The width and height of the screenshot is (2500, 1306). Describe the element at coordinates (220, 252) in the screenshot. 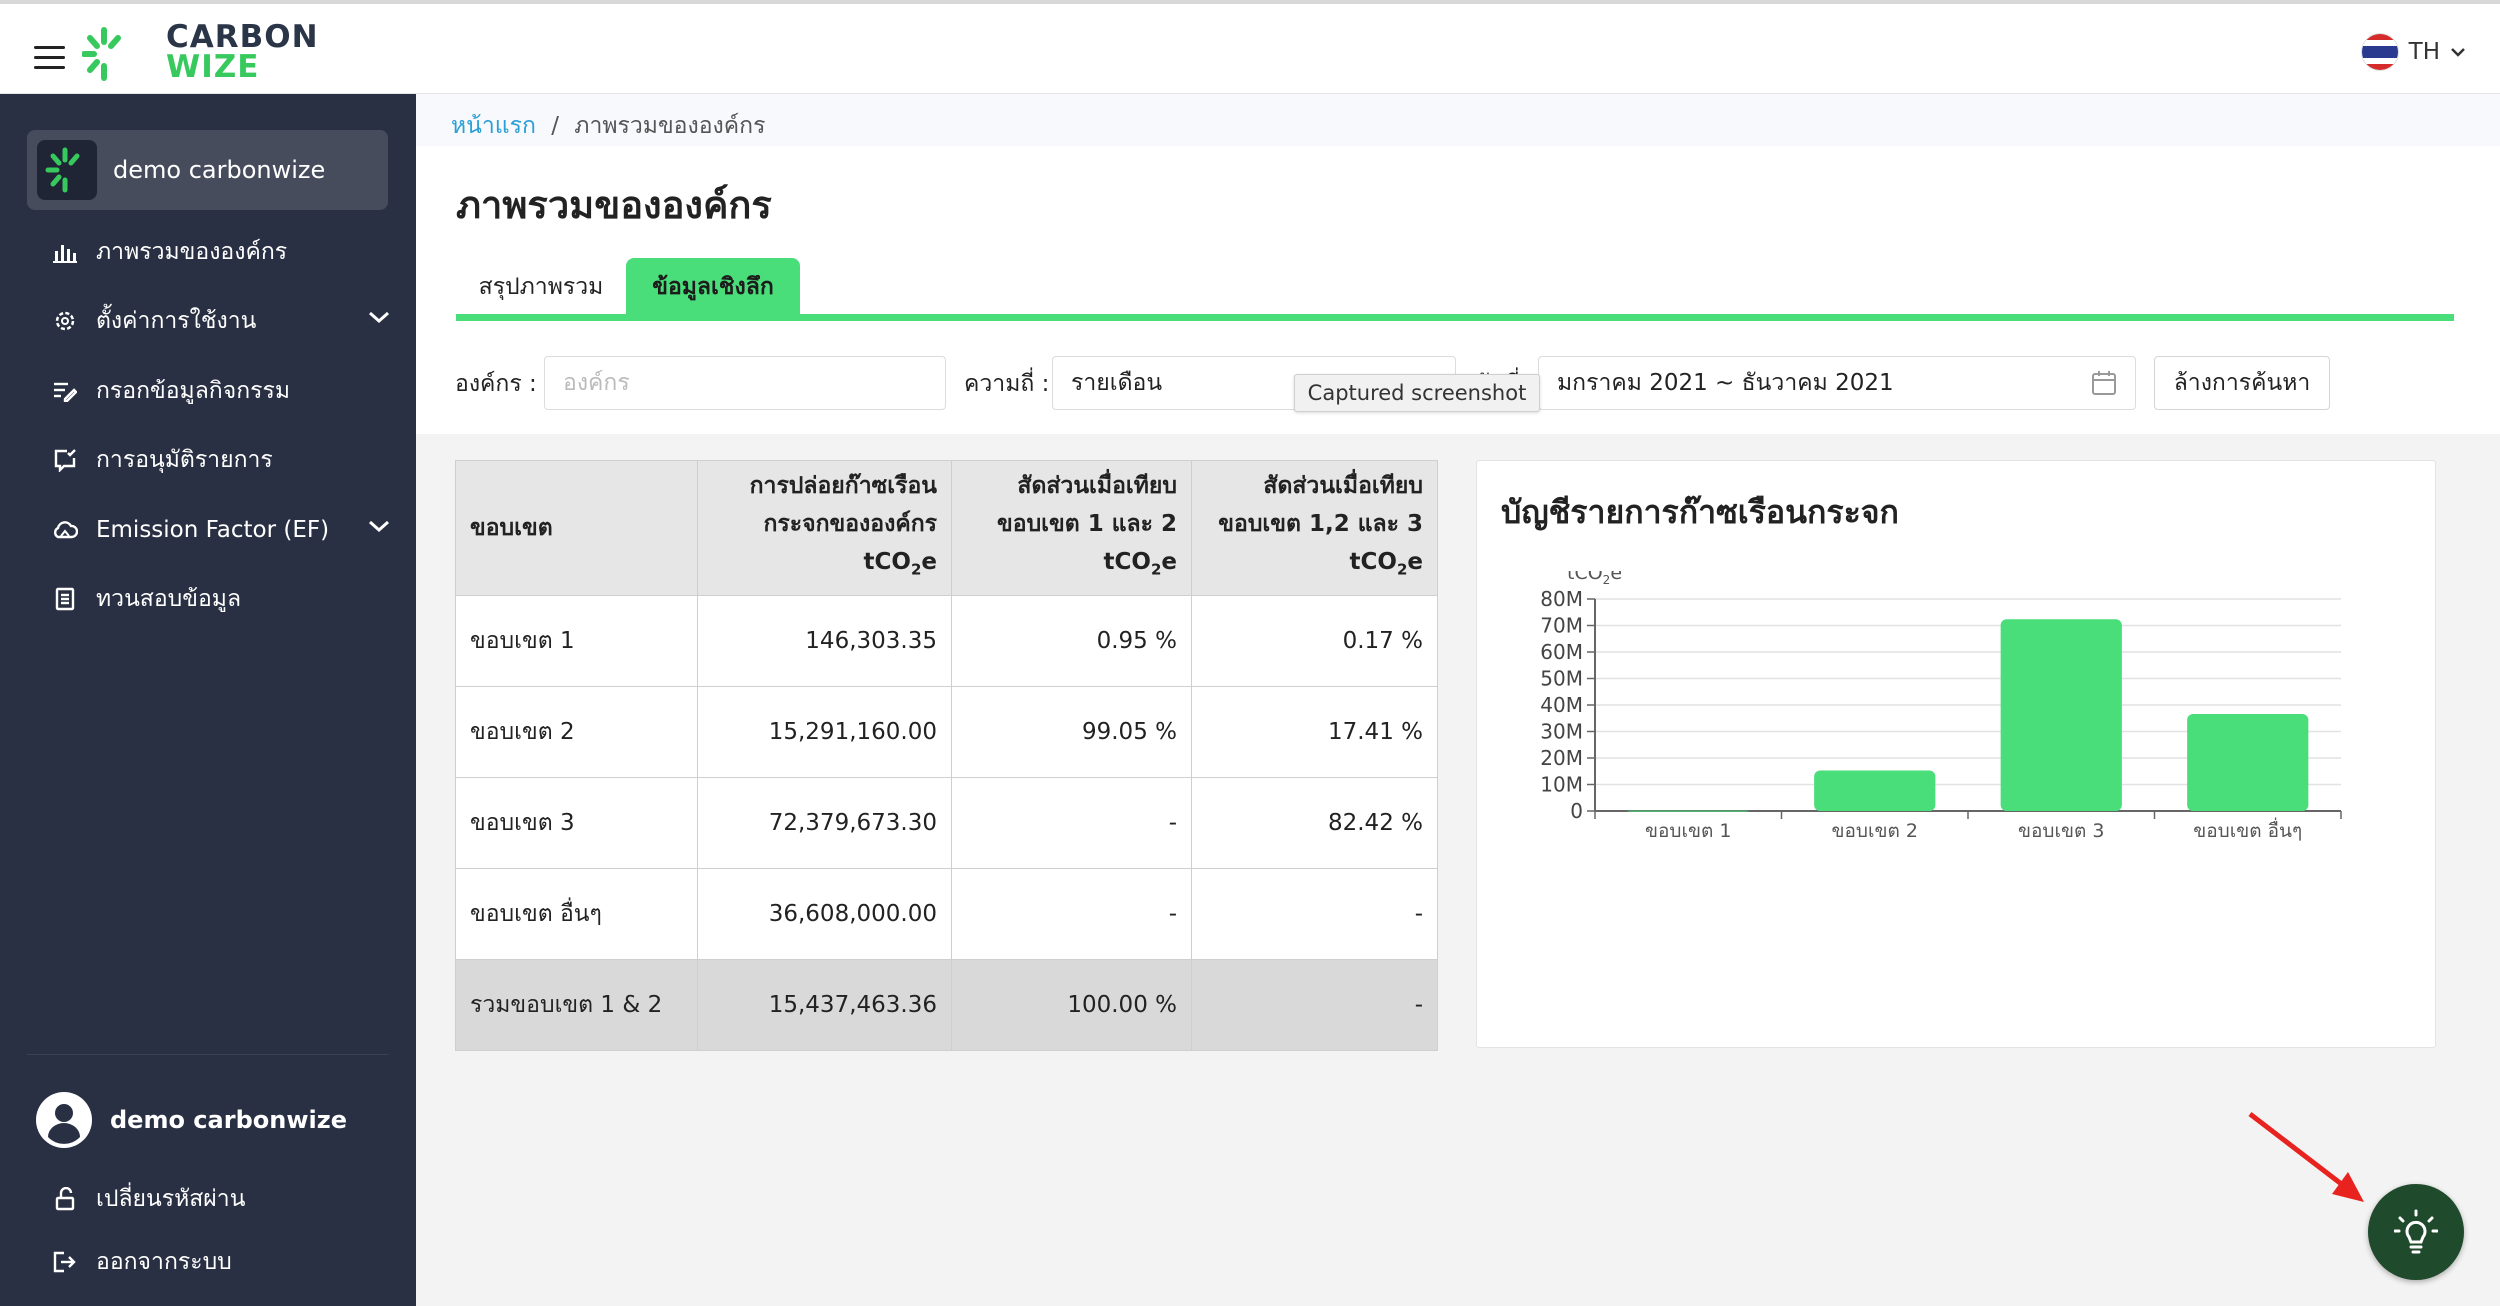

I see `sidebar-item-overview: ภาพรวมขององค์กร` at that location.